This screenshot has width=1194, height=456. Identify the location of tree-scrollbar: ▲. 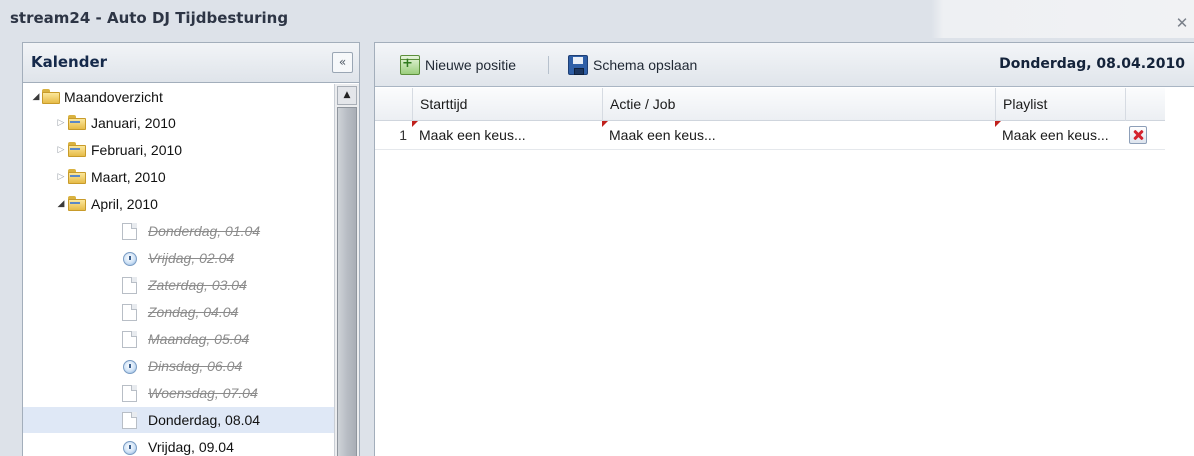
(346, 270).